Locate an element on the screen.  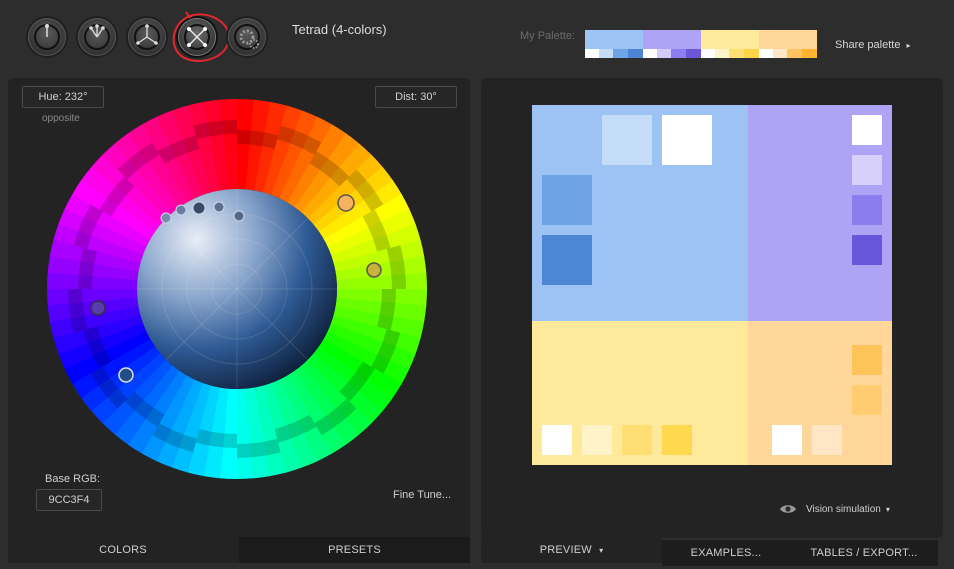
highlight-circle is located at coordinates (201, 36).